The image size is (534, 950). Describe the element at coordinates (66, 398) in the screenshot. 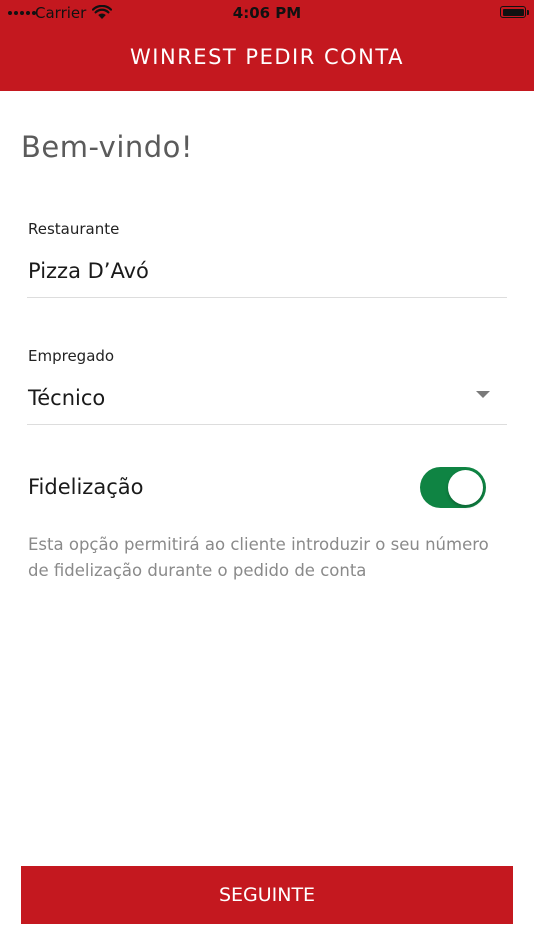

I see `employee-select: Técnico` at that location.